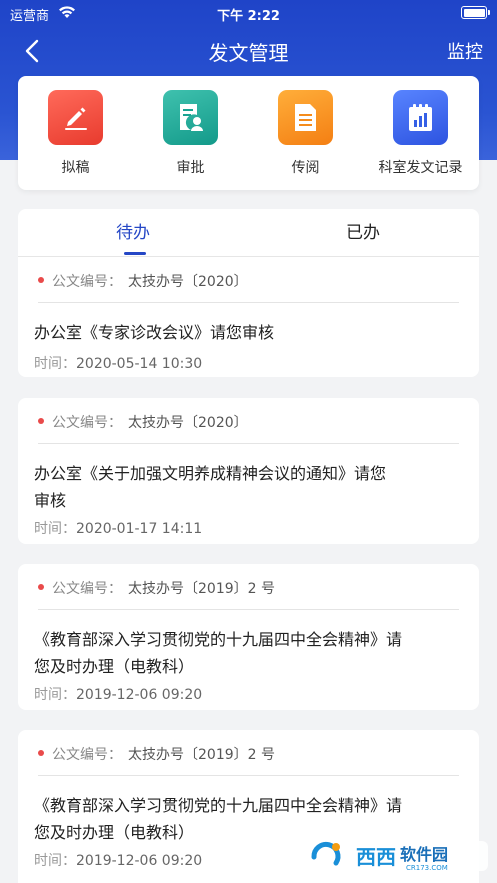  I want to click on action-approve: 审批, so click(190, 136).